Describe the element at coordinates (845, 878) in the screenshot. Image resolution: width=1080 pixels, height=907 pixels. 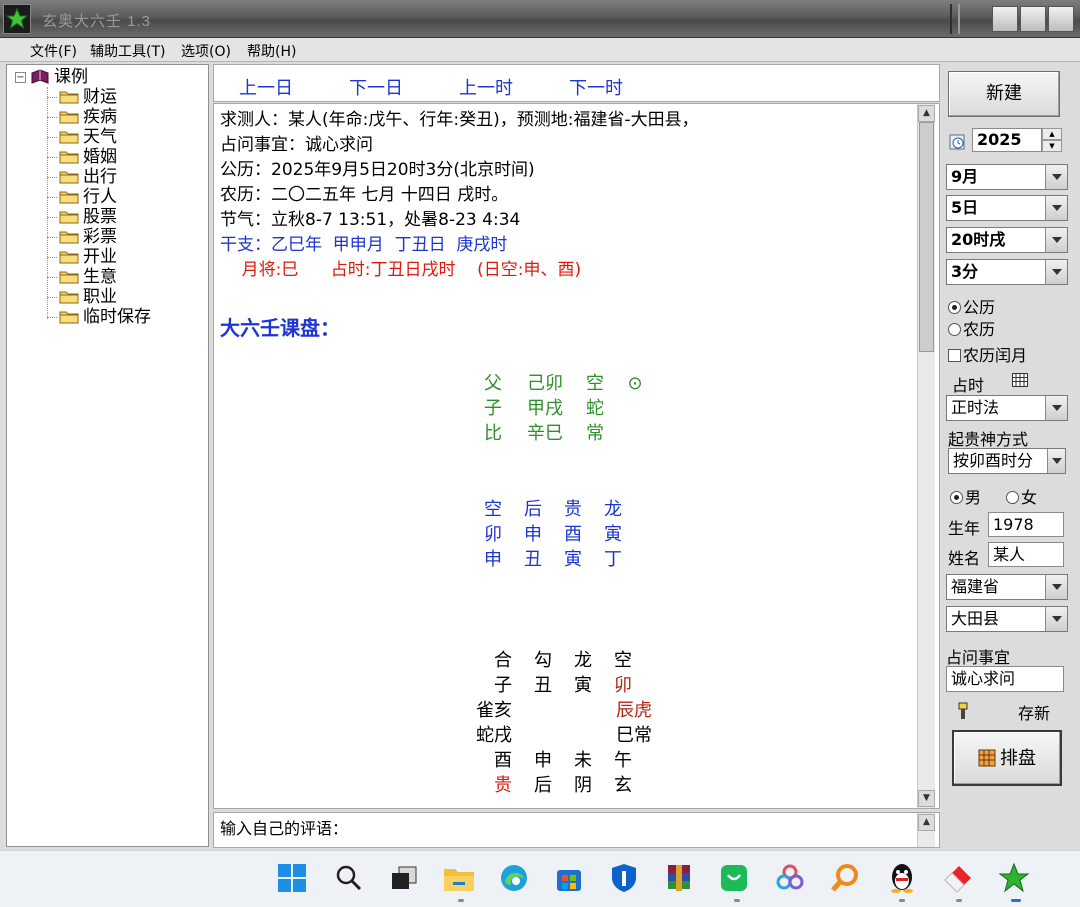
I see `magnifier-search-icon` at that location.